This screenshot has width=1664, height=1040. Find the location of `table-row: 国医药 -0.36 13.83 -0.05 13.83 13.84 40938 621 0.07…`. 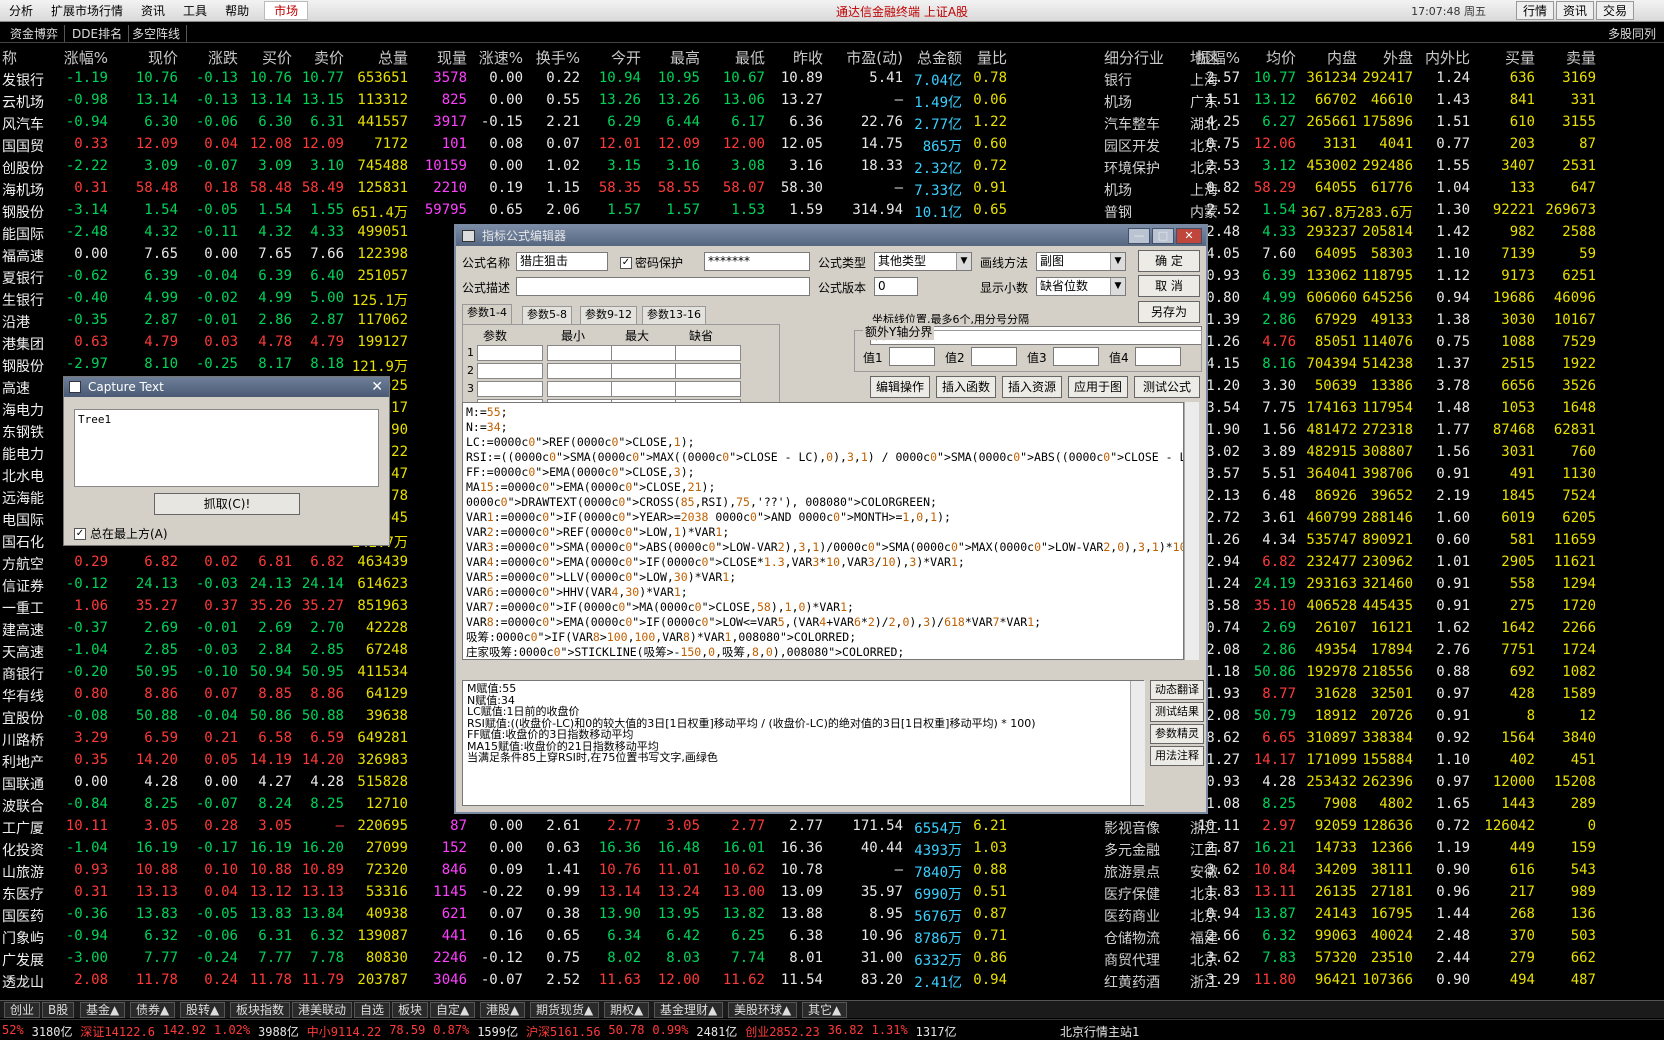

table-row: 国医药 -0.36 13.83 -0.05 13.83 13.84 40938 621 0.07… is located at coordinates (832, 915).